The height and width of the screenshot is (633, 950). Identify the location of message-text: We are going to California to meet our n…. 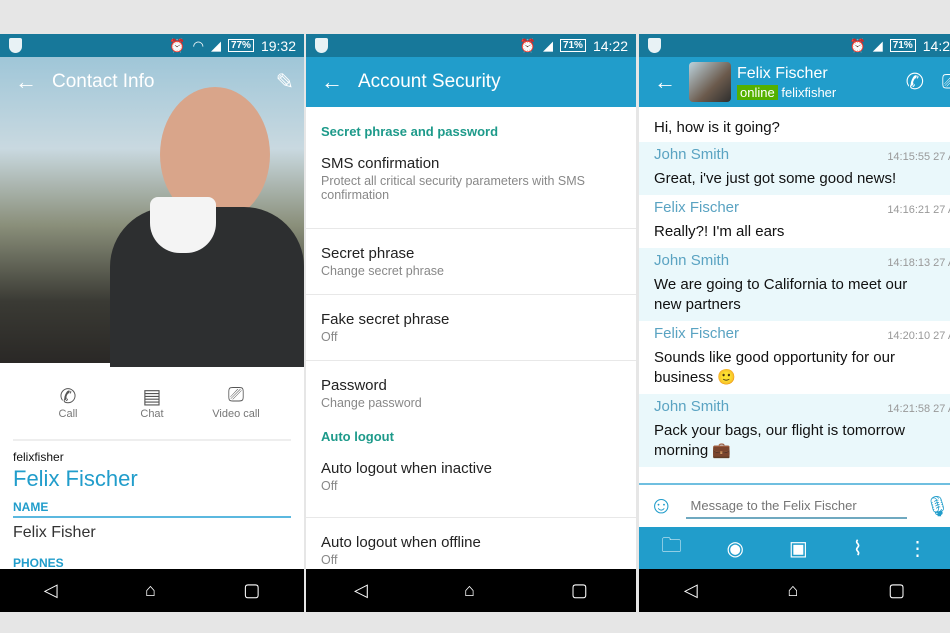
(781, 294).